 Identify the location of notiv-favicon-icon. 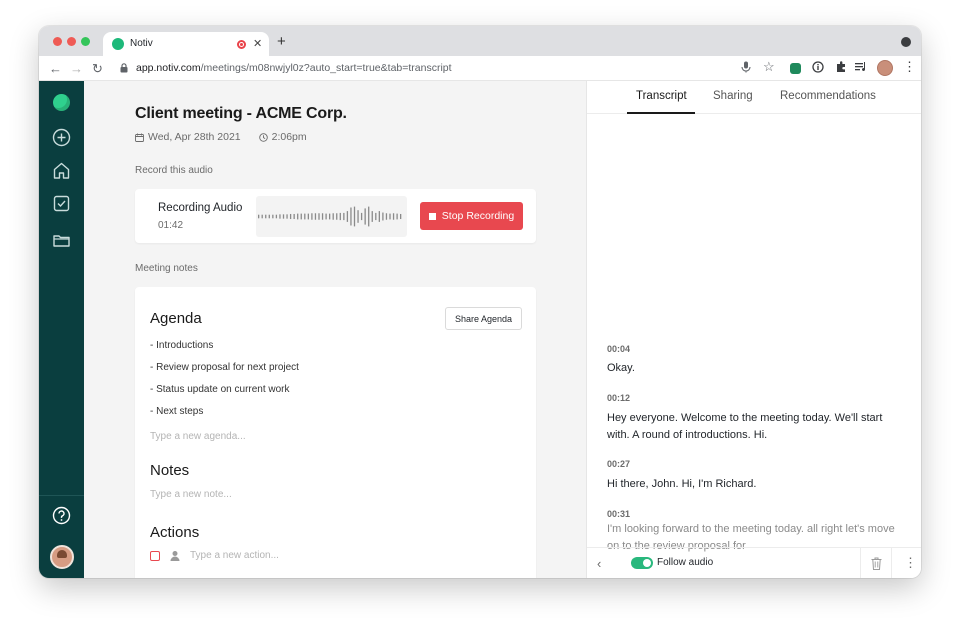
(118, 44).